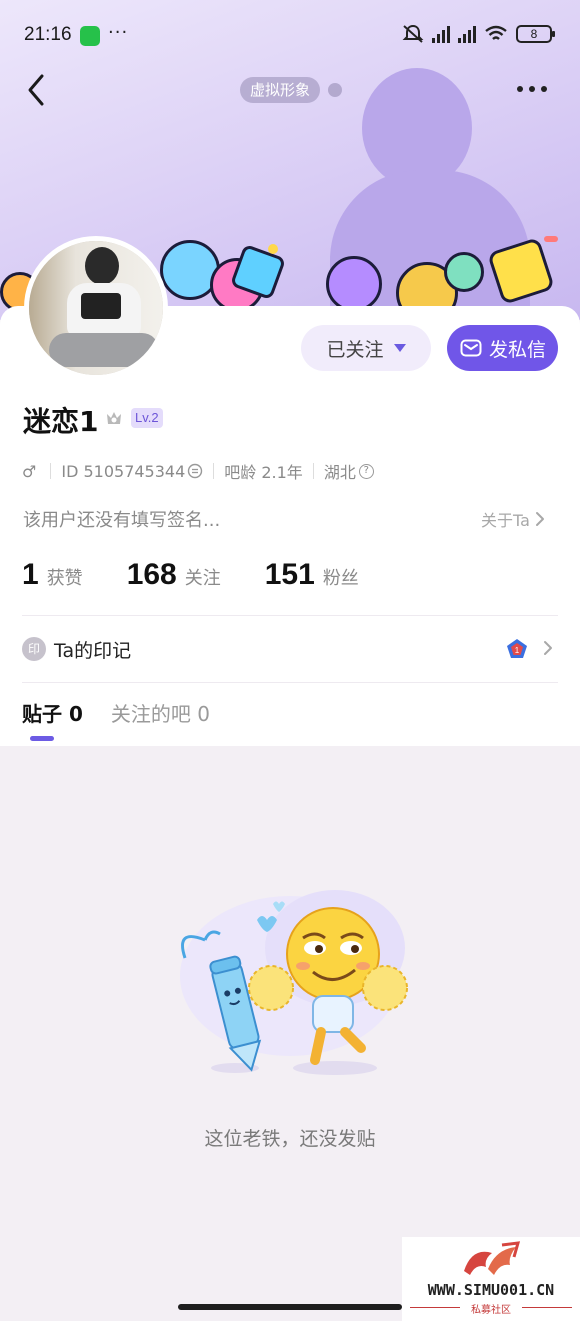  I want to click on tieba-age: 吧龄 2.1年, so click(263, 472).